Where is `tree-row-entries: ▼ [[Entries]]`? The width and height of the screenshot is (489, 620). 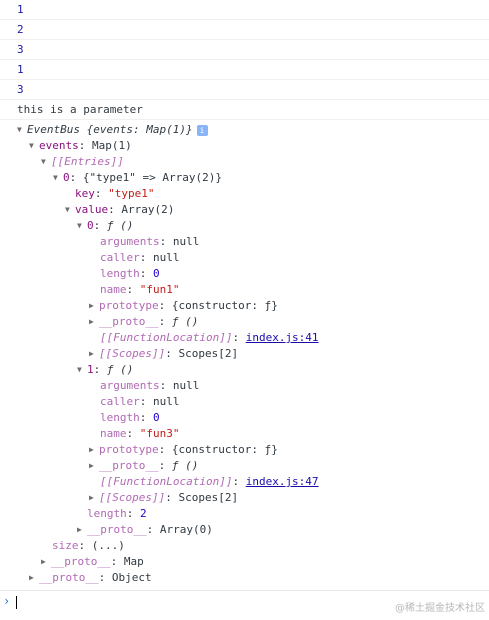 tree-row-entries: ▼ [[Entries]] is located at coordinates (244, 162).